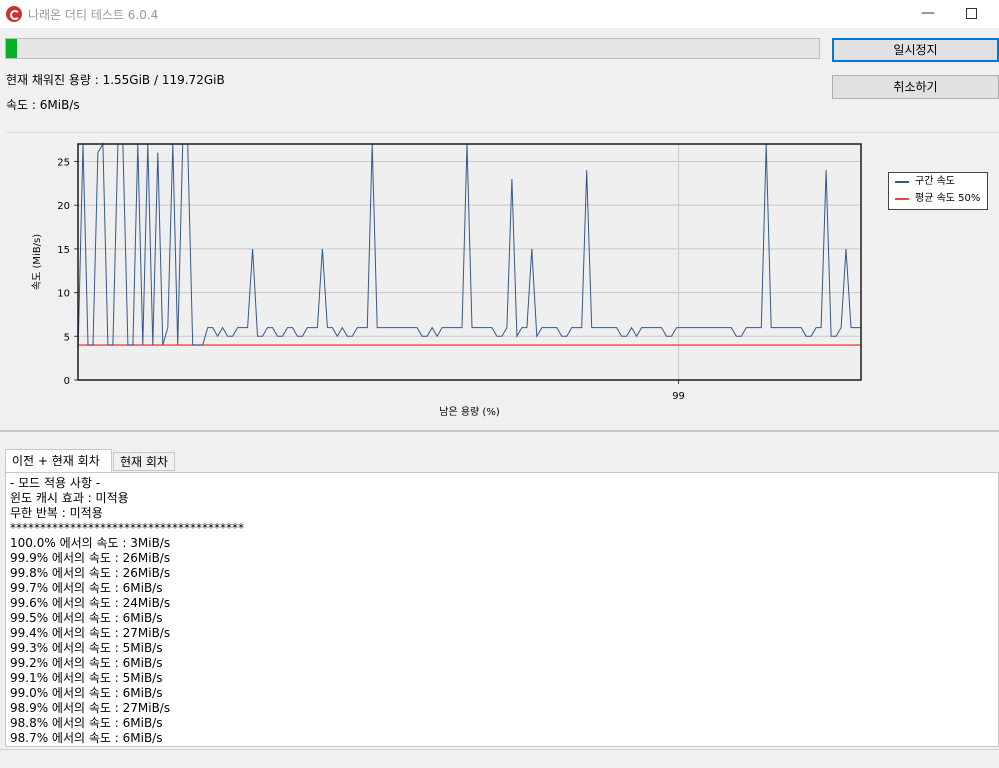 This screenshot has width=999, height=768. Describe the element at coordinates (86, 693) in the screenshot. I see `log-line: 99.0% 에서의 속도 : 6MiB/s` at that location.